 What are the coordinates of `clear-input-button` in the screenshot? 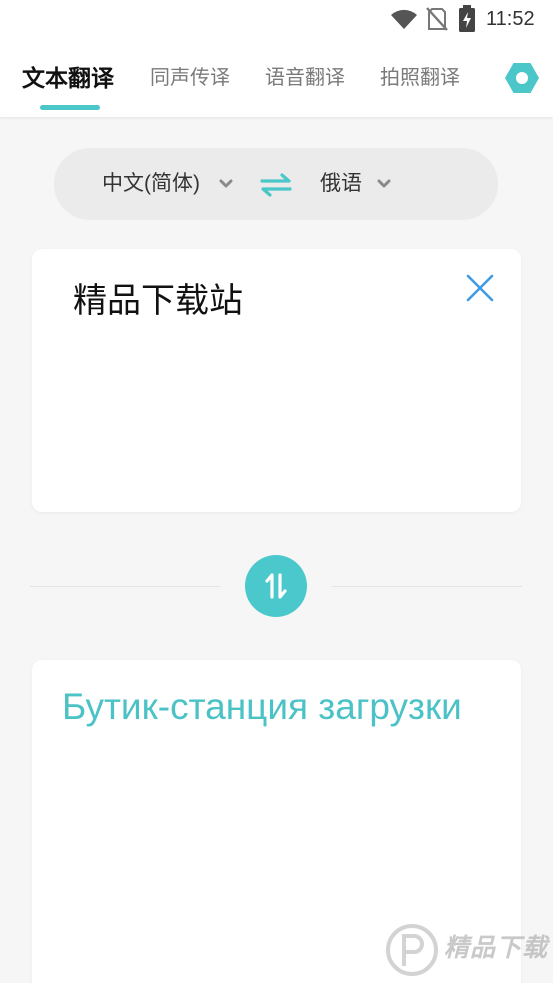 It's located at (480, 288).